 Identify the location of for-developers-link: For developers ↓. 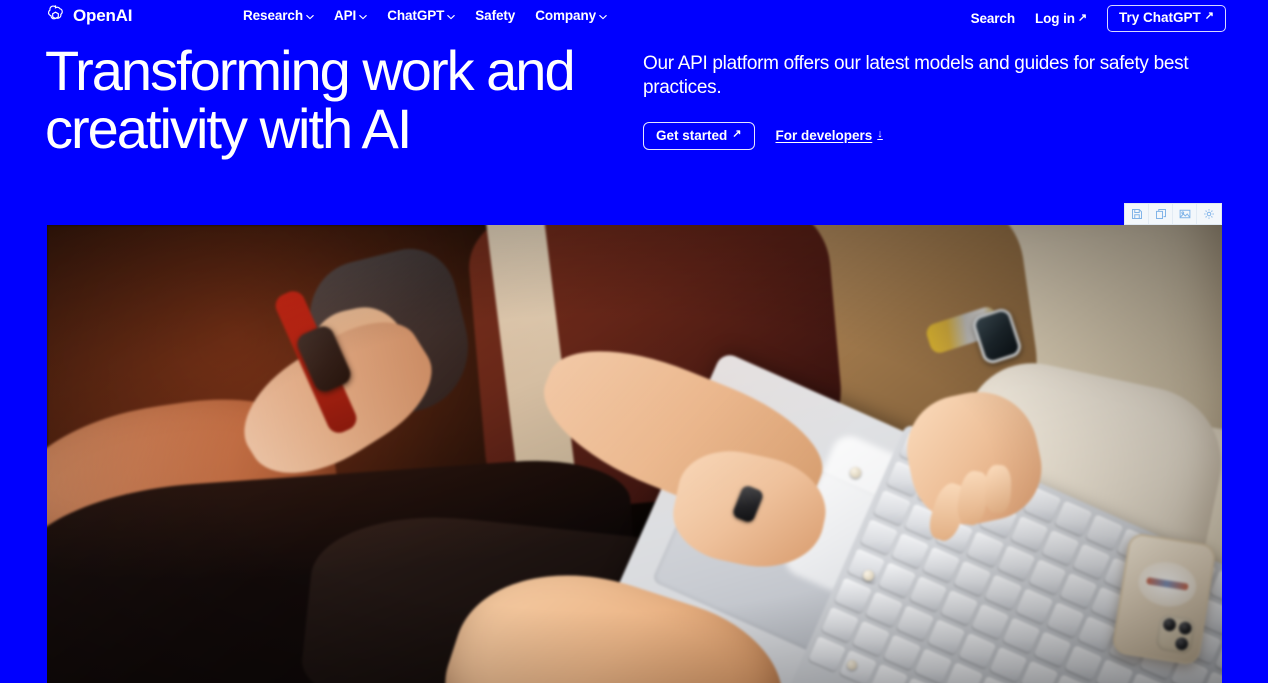
(829, 136).